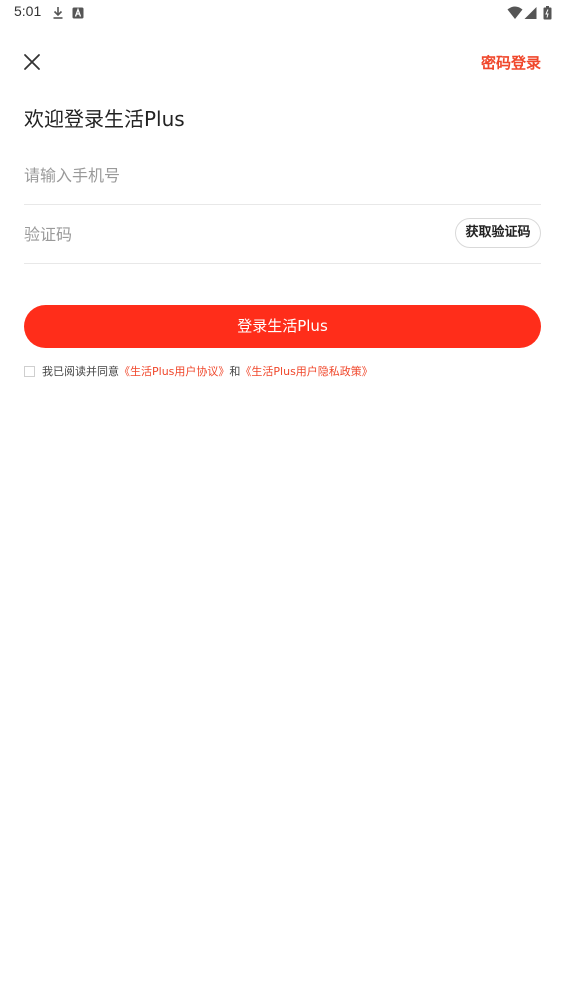 Image resolution: width=565 pixels, height=1004 pixels. I want to click on battery-icon, so click(547, 12).